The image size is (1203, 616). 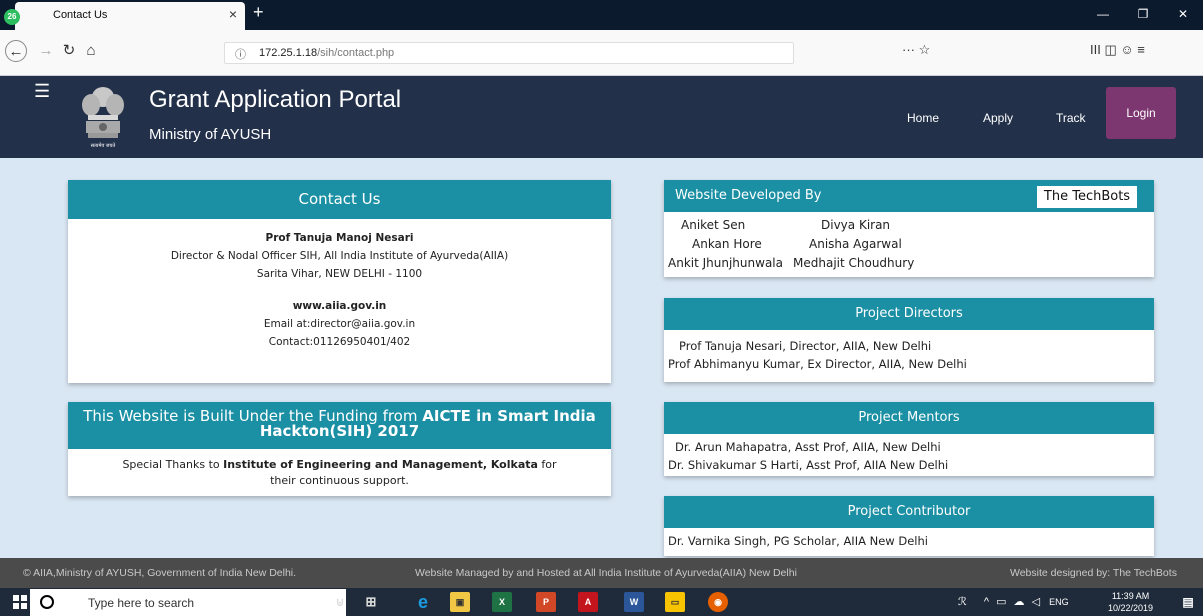 I want to click on nav-home: Home, so click(x=923, y=118).